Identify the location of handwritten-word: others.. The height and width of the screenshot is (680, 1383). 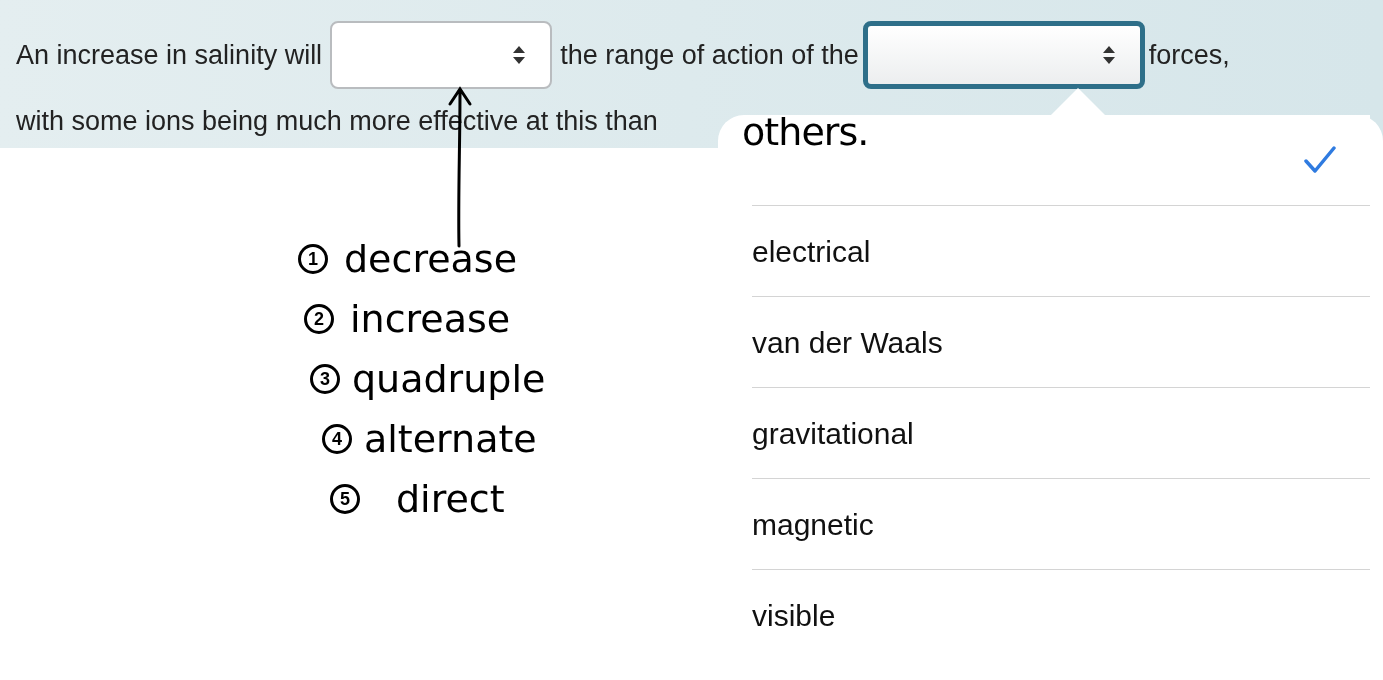
(805, 132).